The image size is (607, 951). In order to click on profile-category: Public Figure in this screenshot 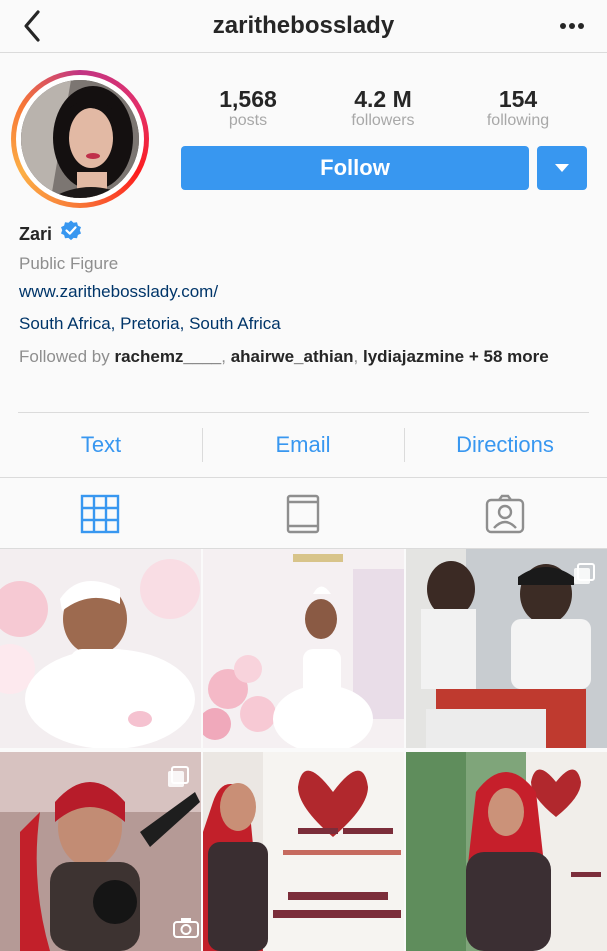, I will do `click(69, 263)`.